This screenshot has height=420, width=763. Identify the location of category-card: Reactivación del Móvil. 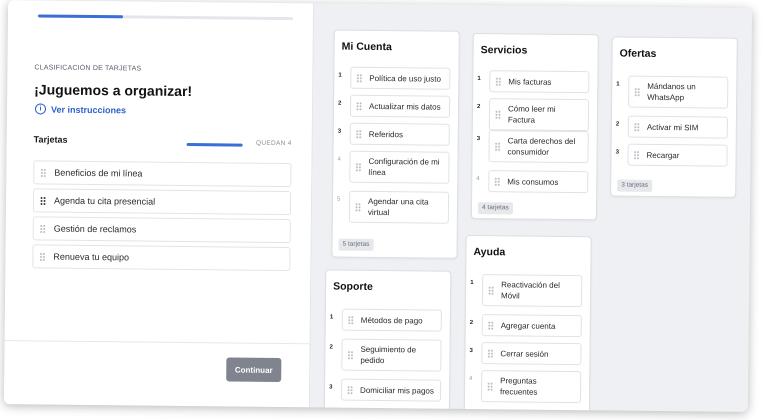
(532, 291).